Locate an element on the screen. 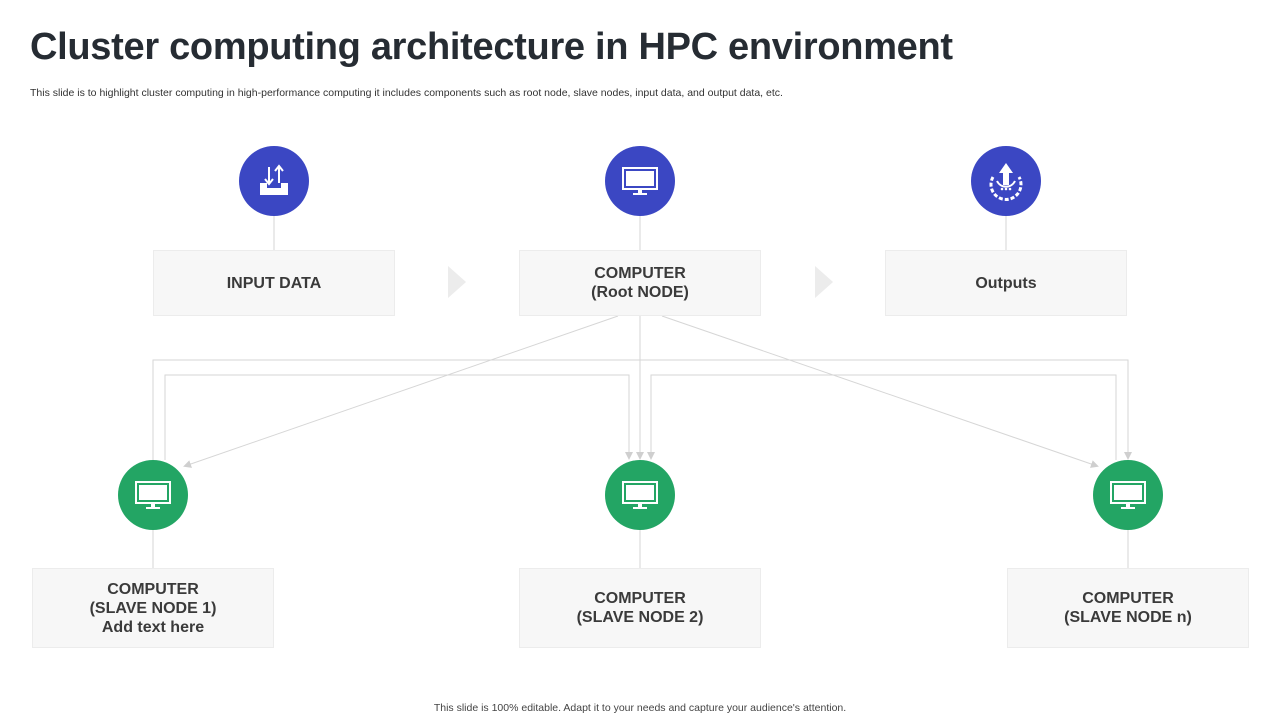  input-data-label: INPUT DATA is located at coordinates (274, 283).